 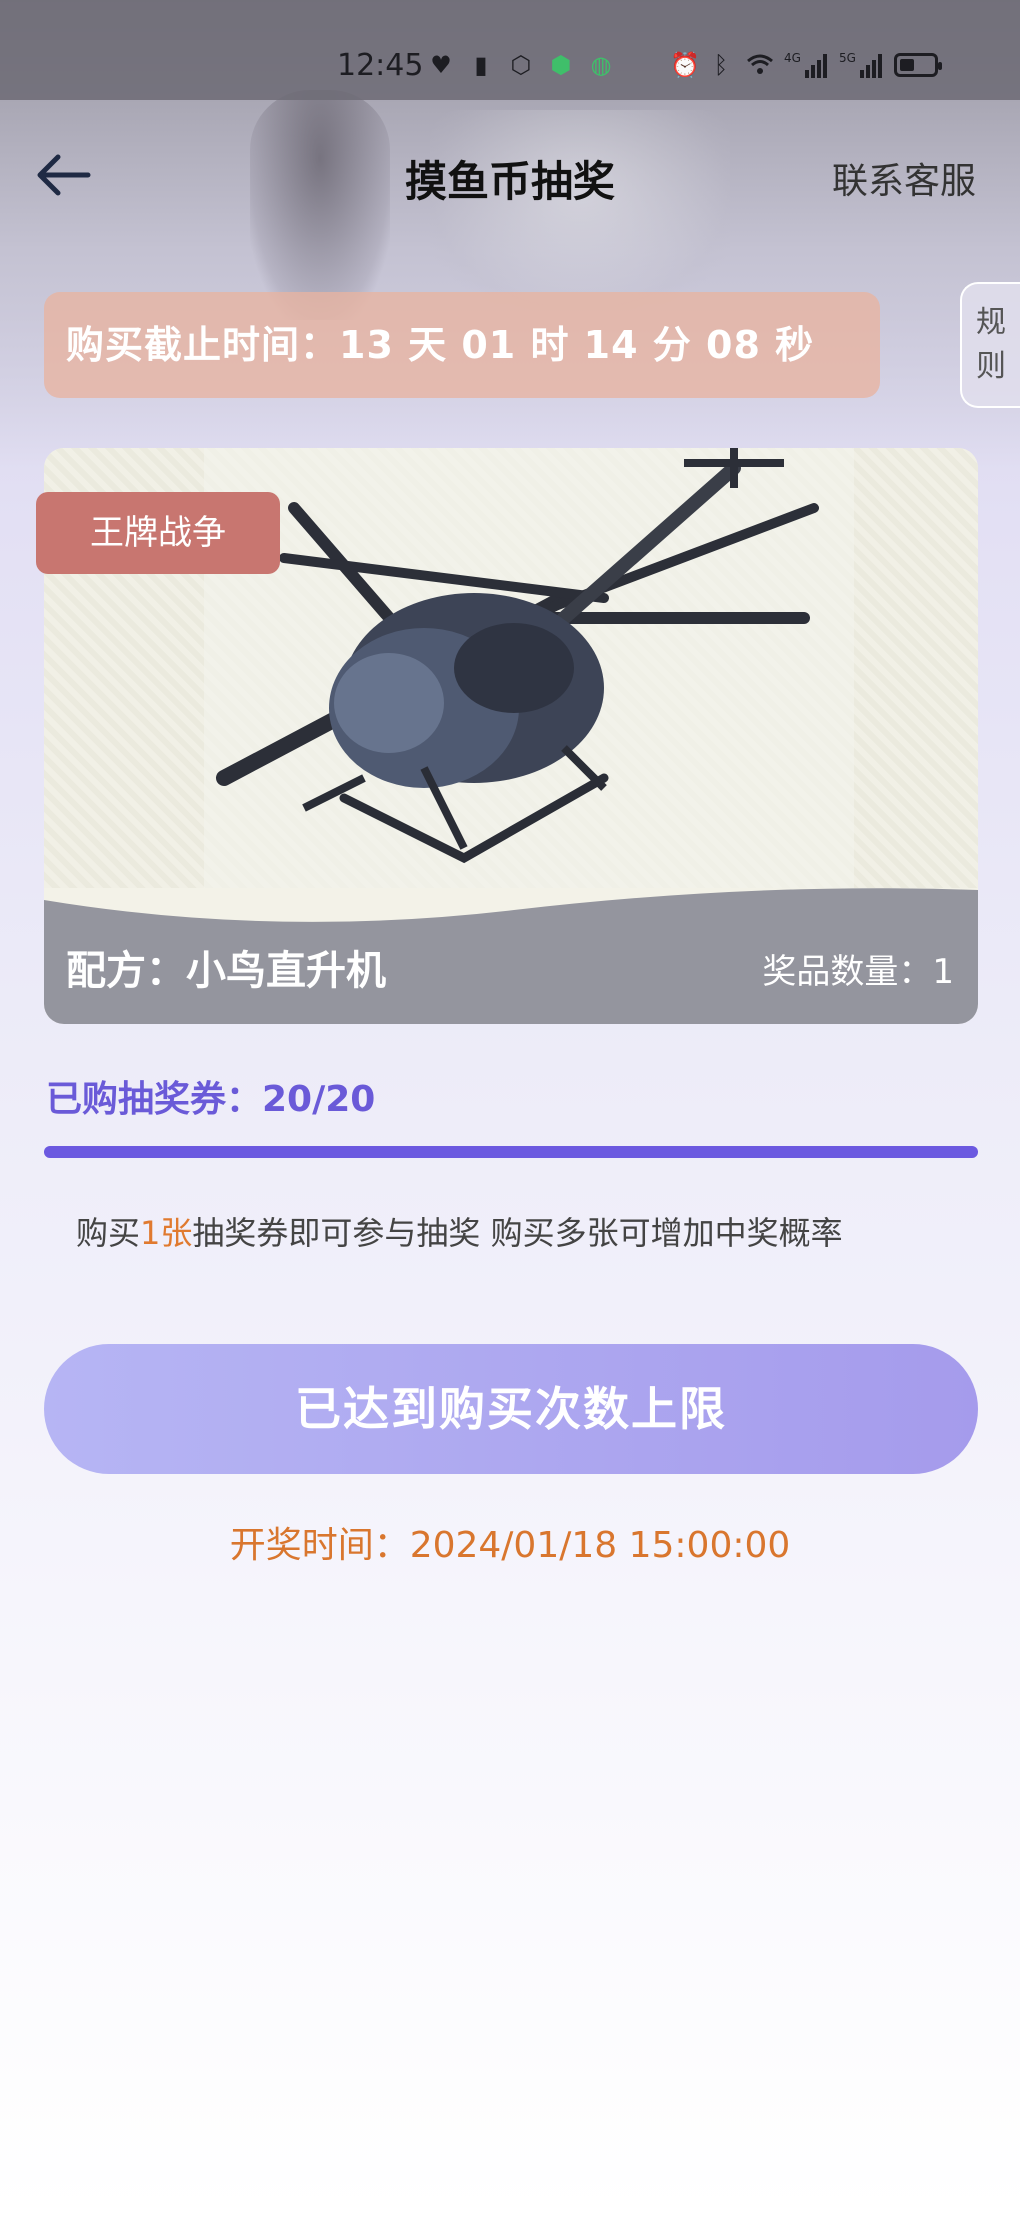 I want to click on status-left-icons: ♥ ▮ ⬡ ⬢ ◍, so click(x=521, y=65).